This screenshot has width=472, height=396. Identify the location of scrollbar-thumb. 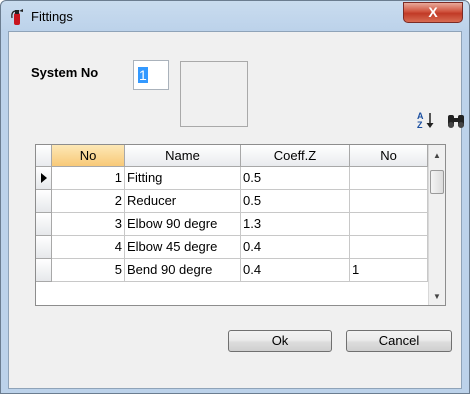
(437, 182).